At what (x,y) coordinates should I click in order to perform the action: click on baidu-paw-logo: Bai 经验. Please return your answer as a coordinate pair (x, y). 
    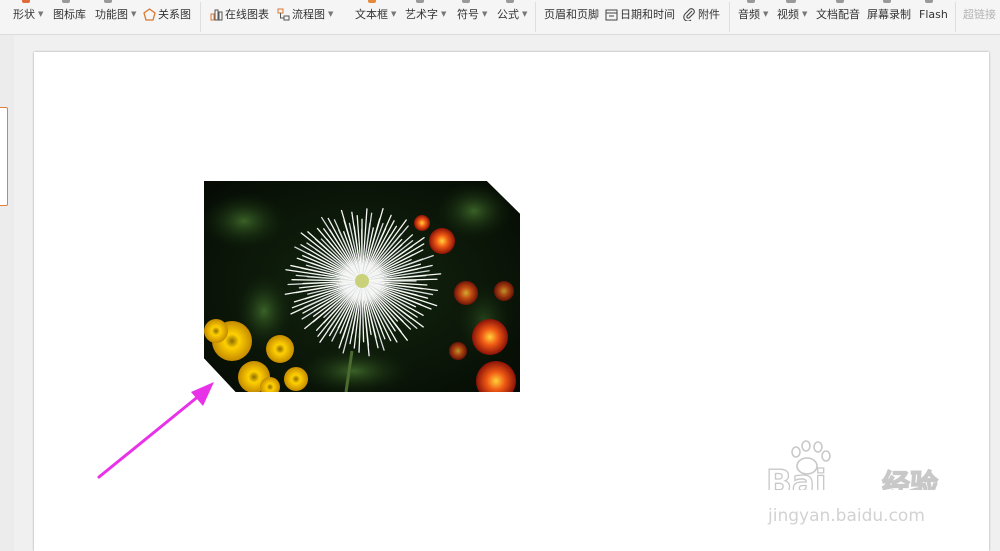
    Looking at the image, I should click on (852, 472).